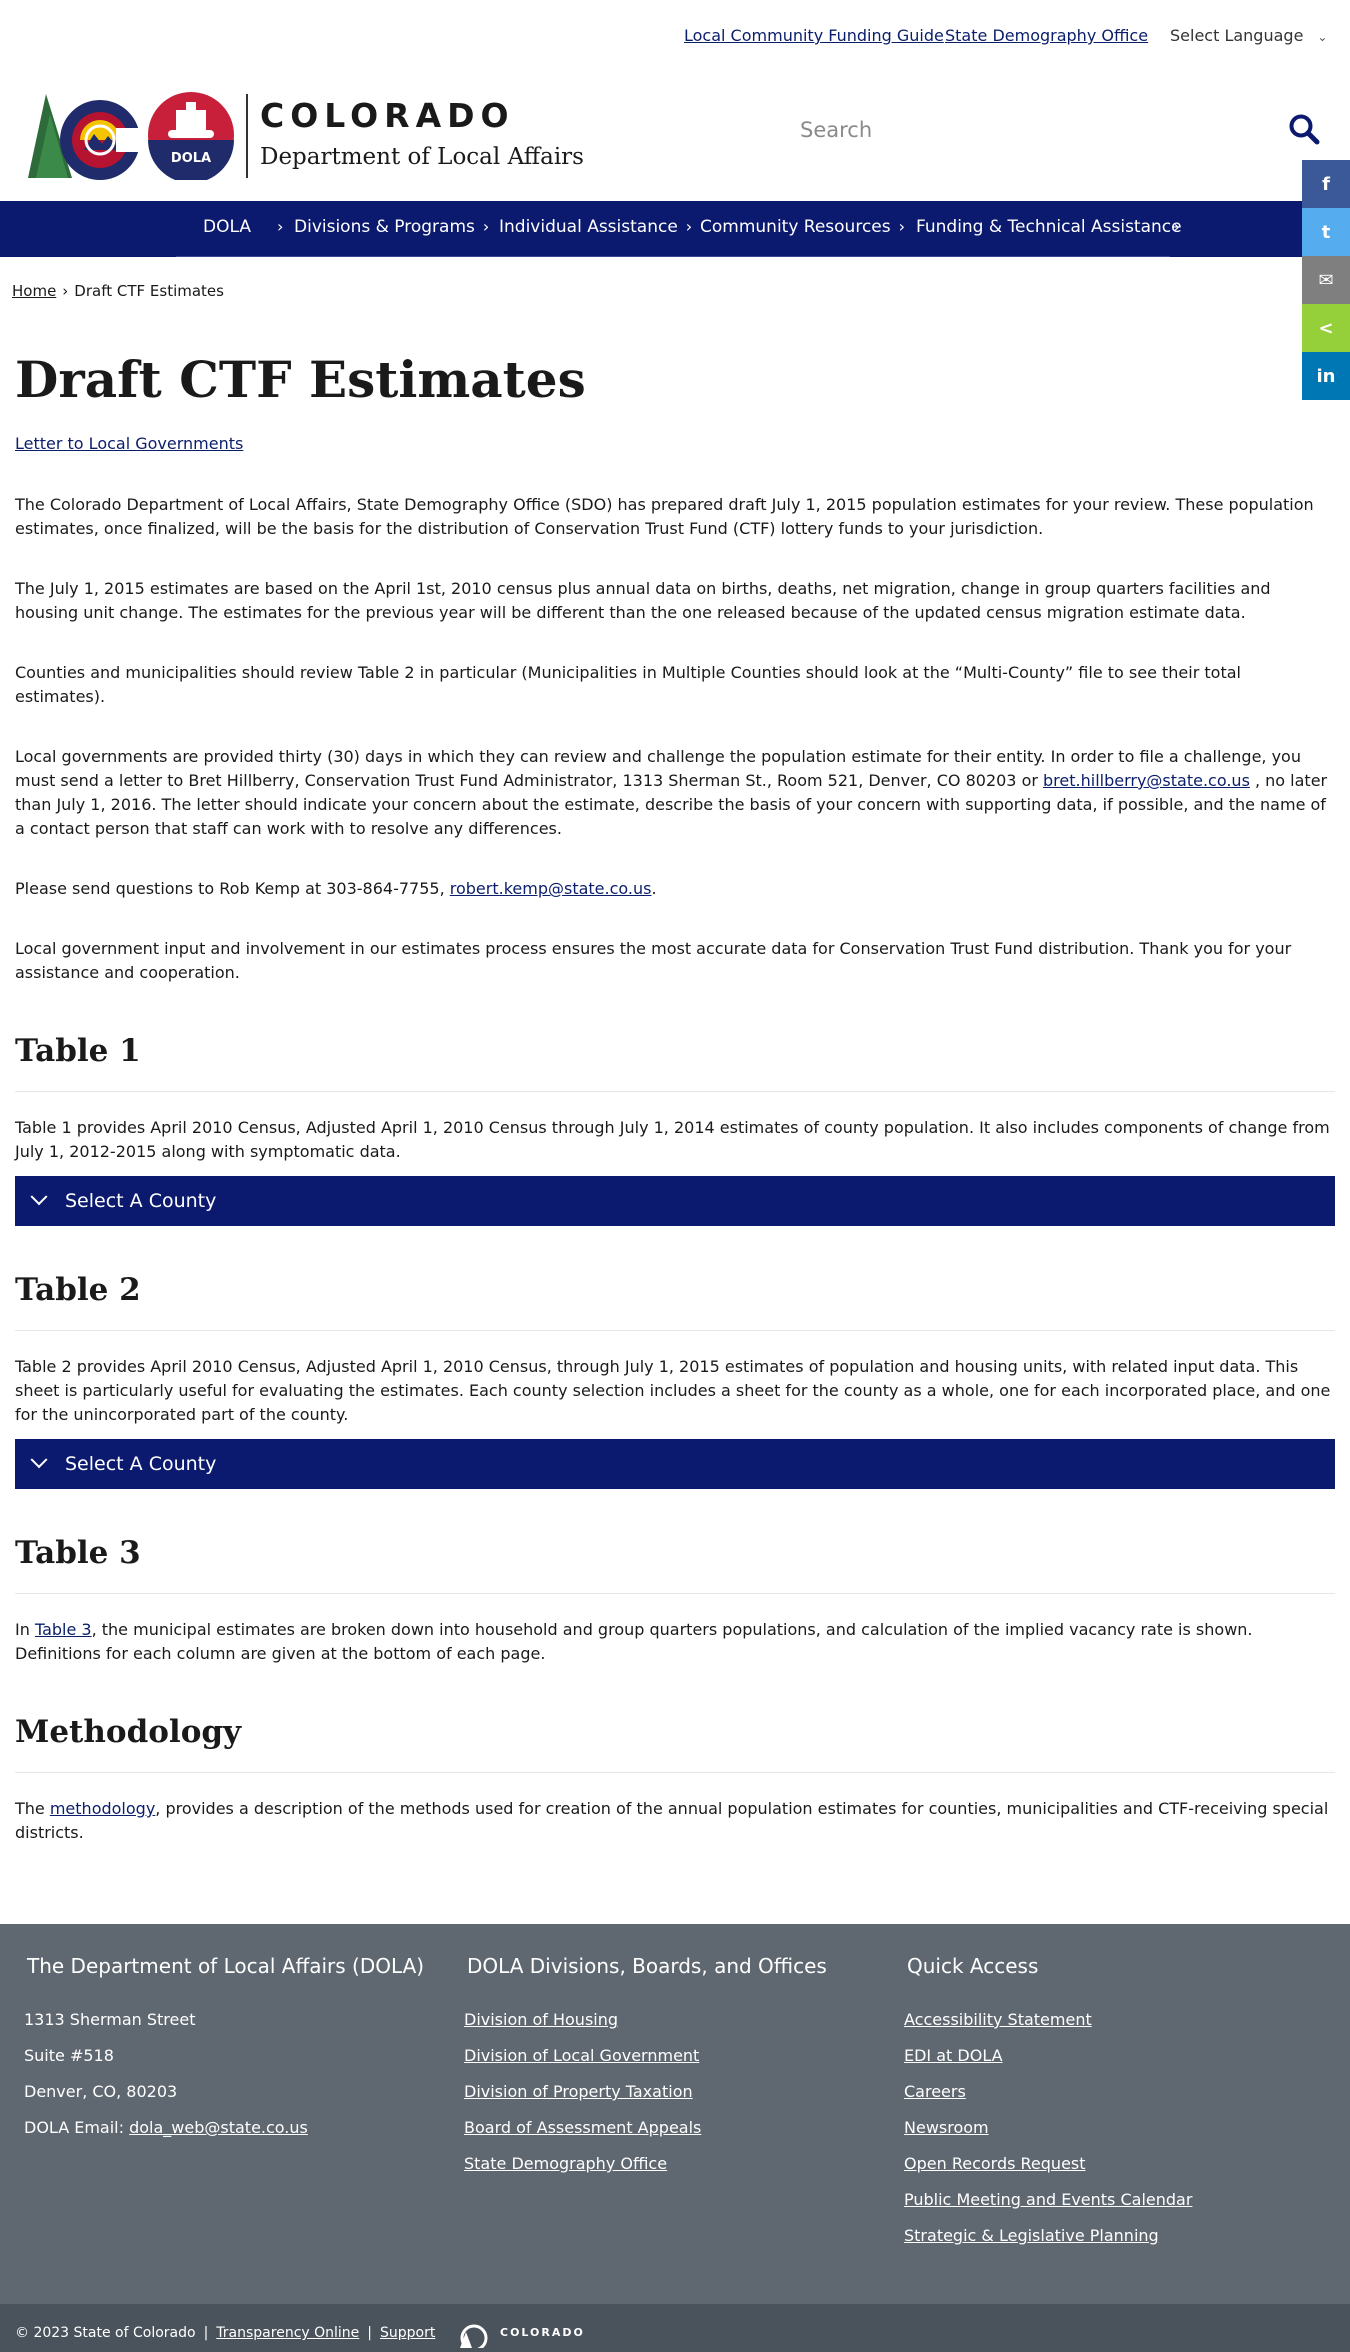 The width and height of the screenshot is (1350, 2352). I want to click on footer-link-edi-at-dola: EDI at DOLA, so click(953, 2055).